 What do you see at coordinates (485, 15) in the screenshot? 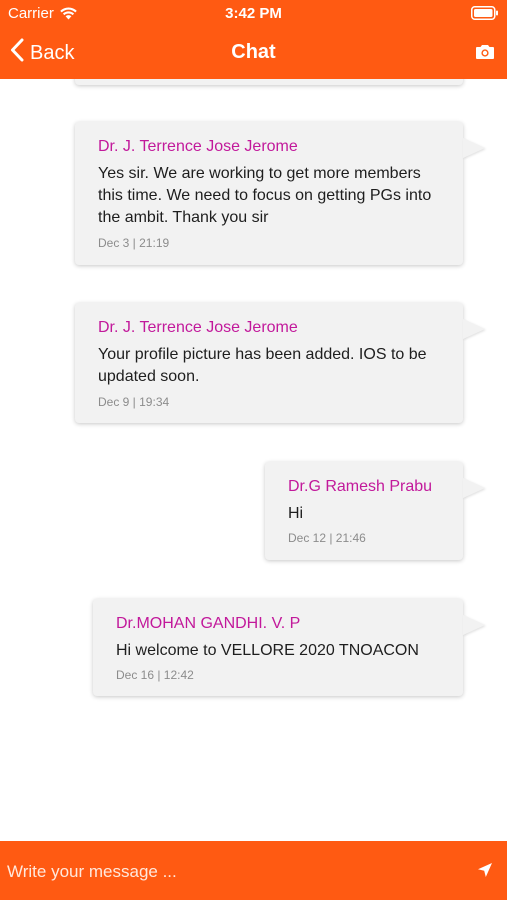
I see `battery-icon` at bounding box center [485, 15].